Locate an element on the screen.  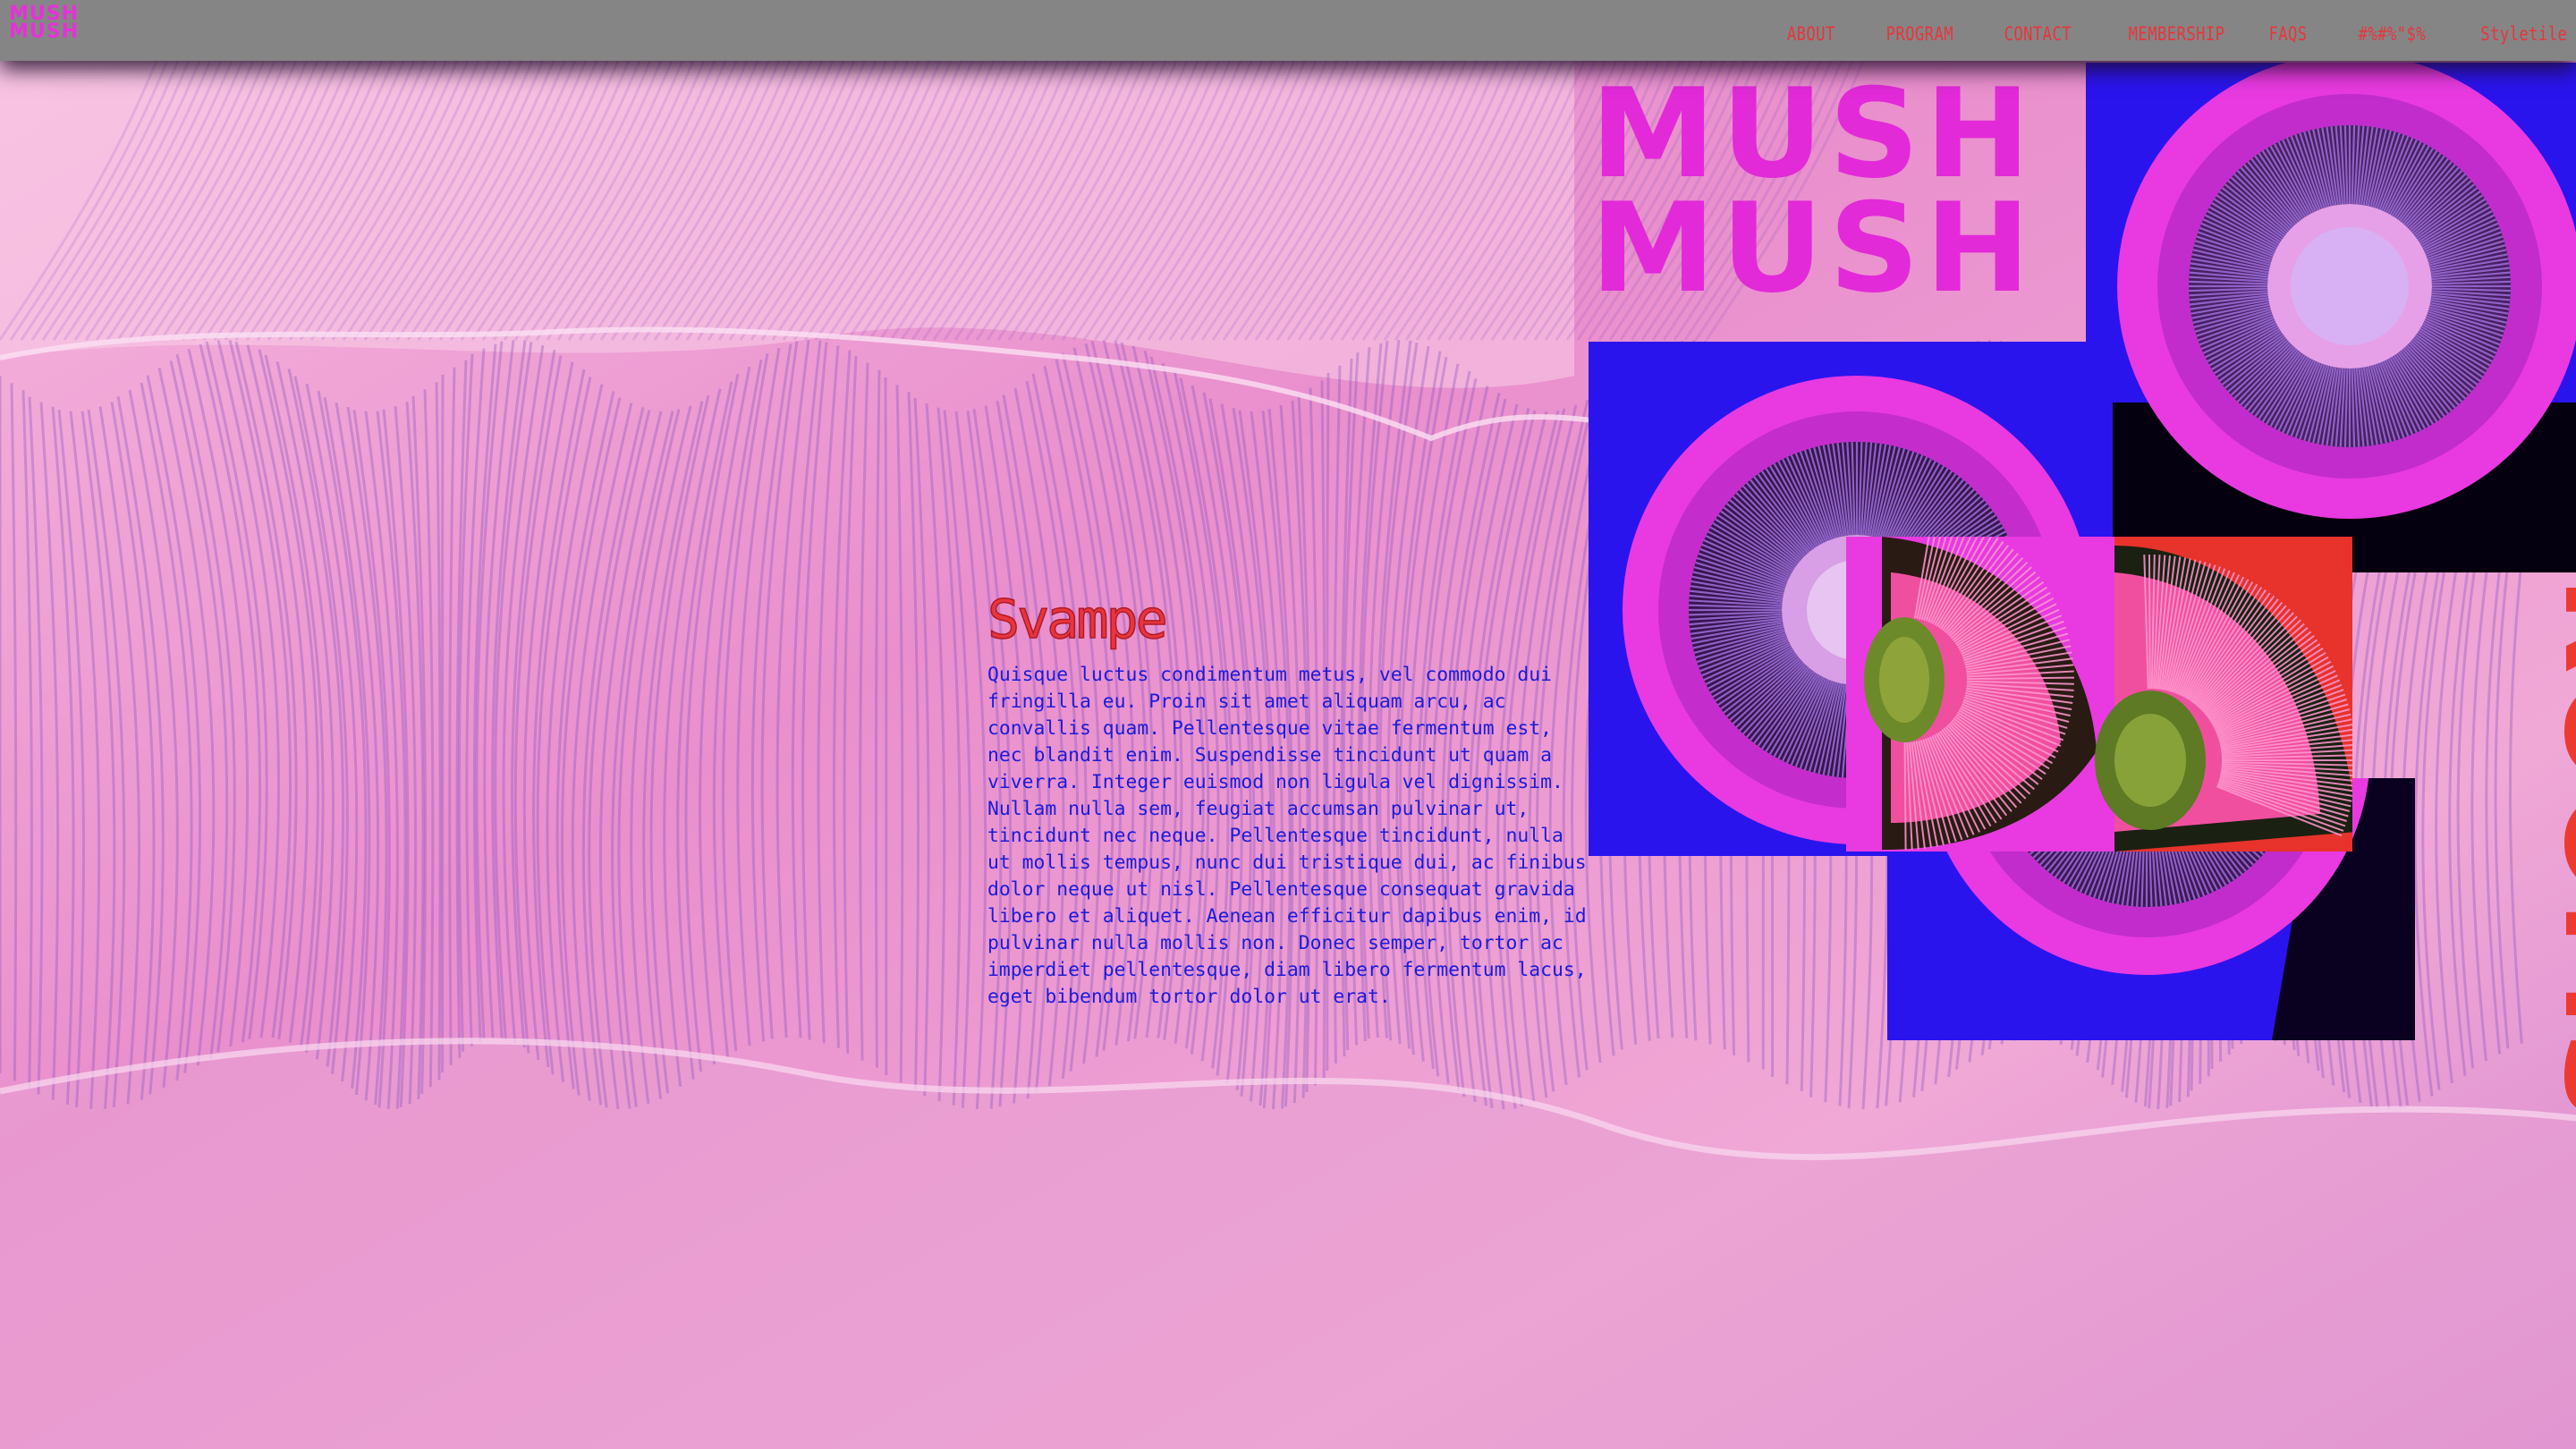
collage-title-line-2: MUSH is located at coordinates (1813, 248).